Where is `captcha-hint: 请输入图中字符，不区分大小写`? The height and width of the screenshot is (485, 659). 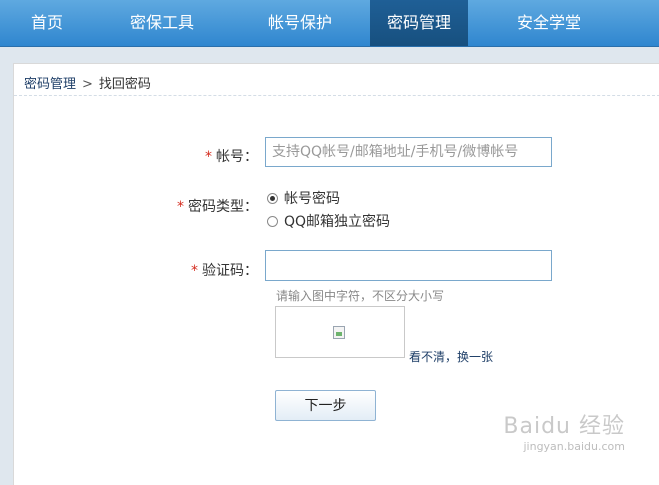
captcha-hint: 请输入图中字符，不区分大小写 is located at coordinates (360, 296).